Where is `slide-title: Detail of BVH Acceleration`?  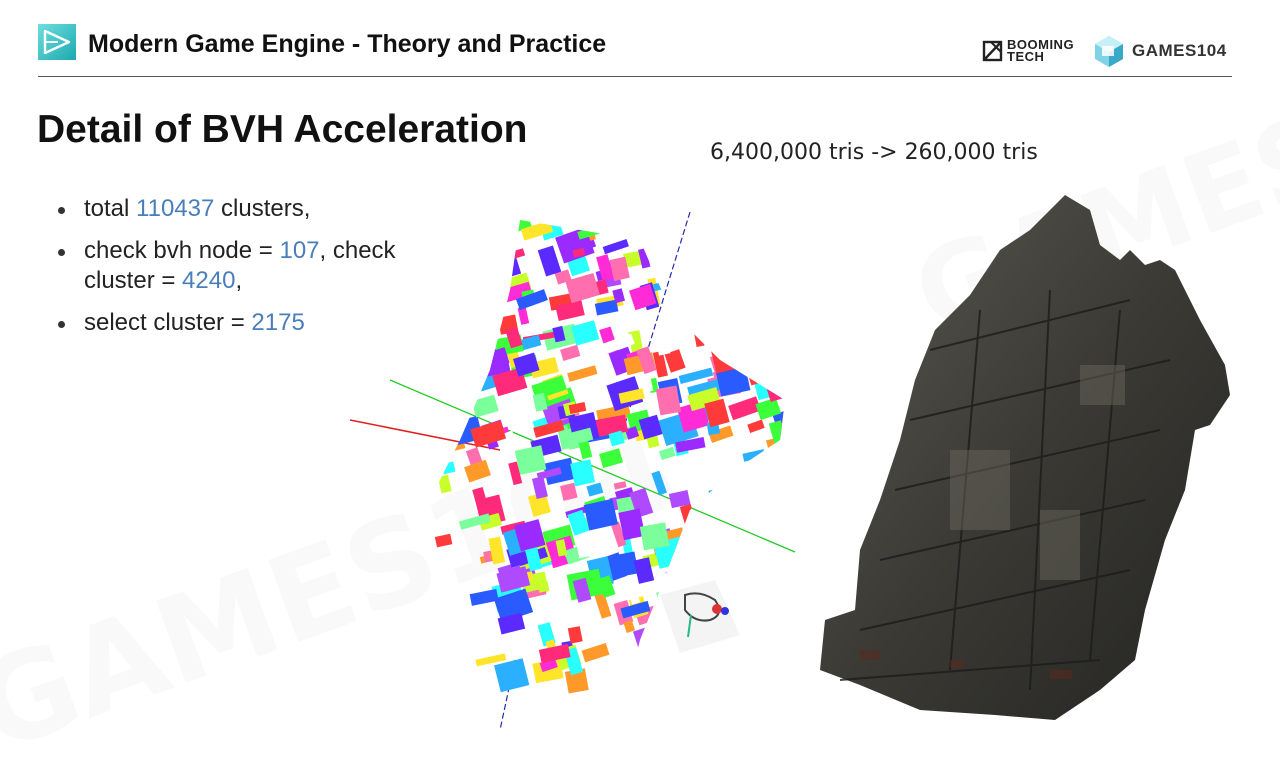 slide-title: Detail of BVH Acceleration is located at coordinates (282, 130).